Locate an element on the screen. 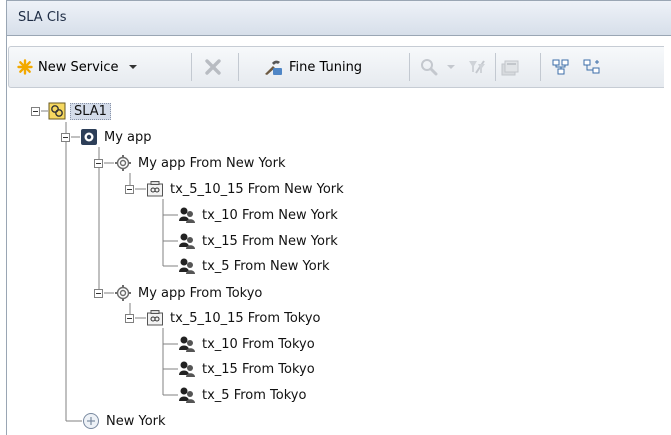 This screenshot has width=671, height=435. tree-node-ny-group: My app From New York is located at coordinates (201, 163).